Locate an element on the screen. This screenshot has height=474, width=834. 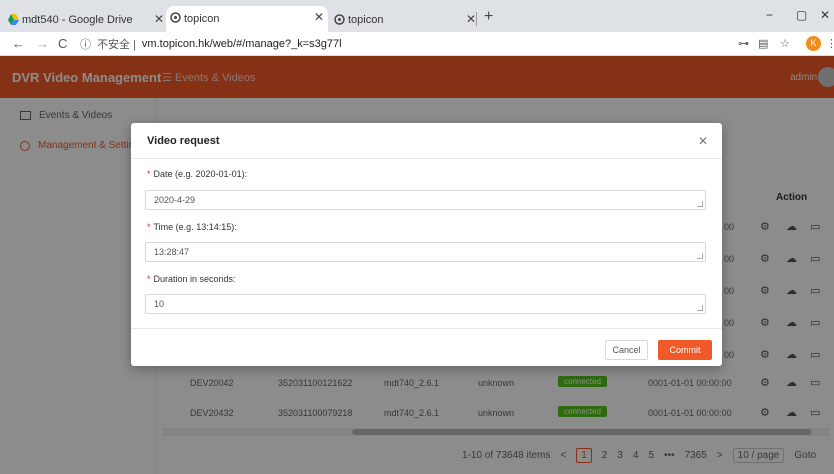
duration-label-text: Duration in seconds: is located at coordinates (194, 279).